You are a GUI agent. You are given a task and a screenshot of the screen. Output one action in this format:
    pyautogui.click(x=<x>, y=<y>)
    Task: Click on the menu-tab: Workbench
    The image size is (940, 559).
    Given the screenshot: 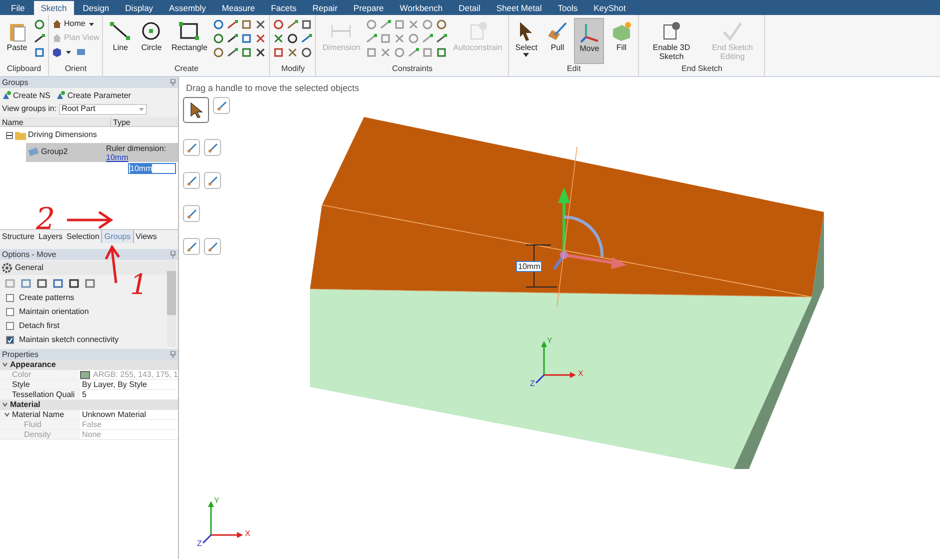 What is the action you would take?
    pyautogui.click(x=421, y=8)
    